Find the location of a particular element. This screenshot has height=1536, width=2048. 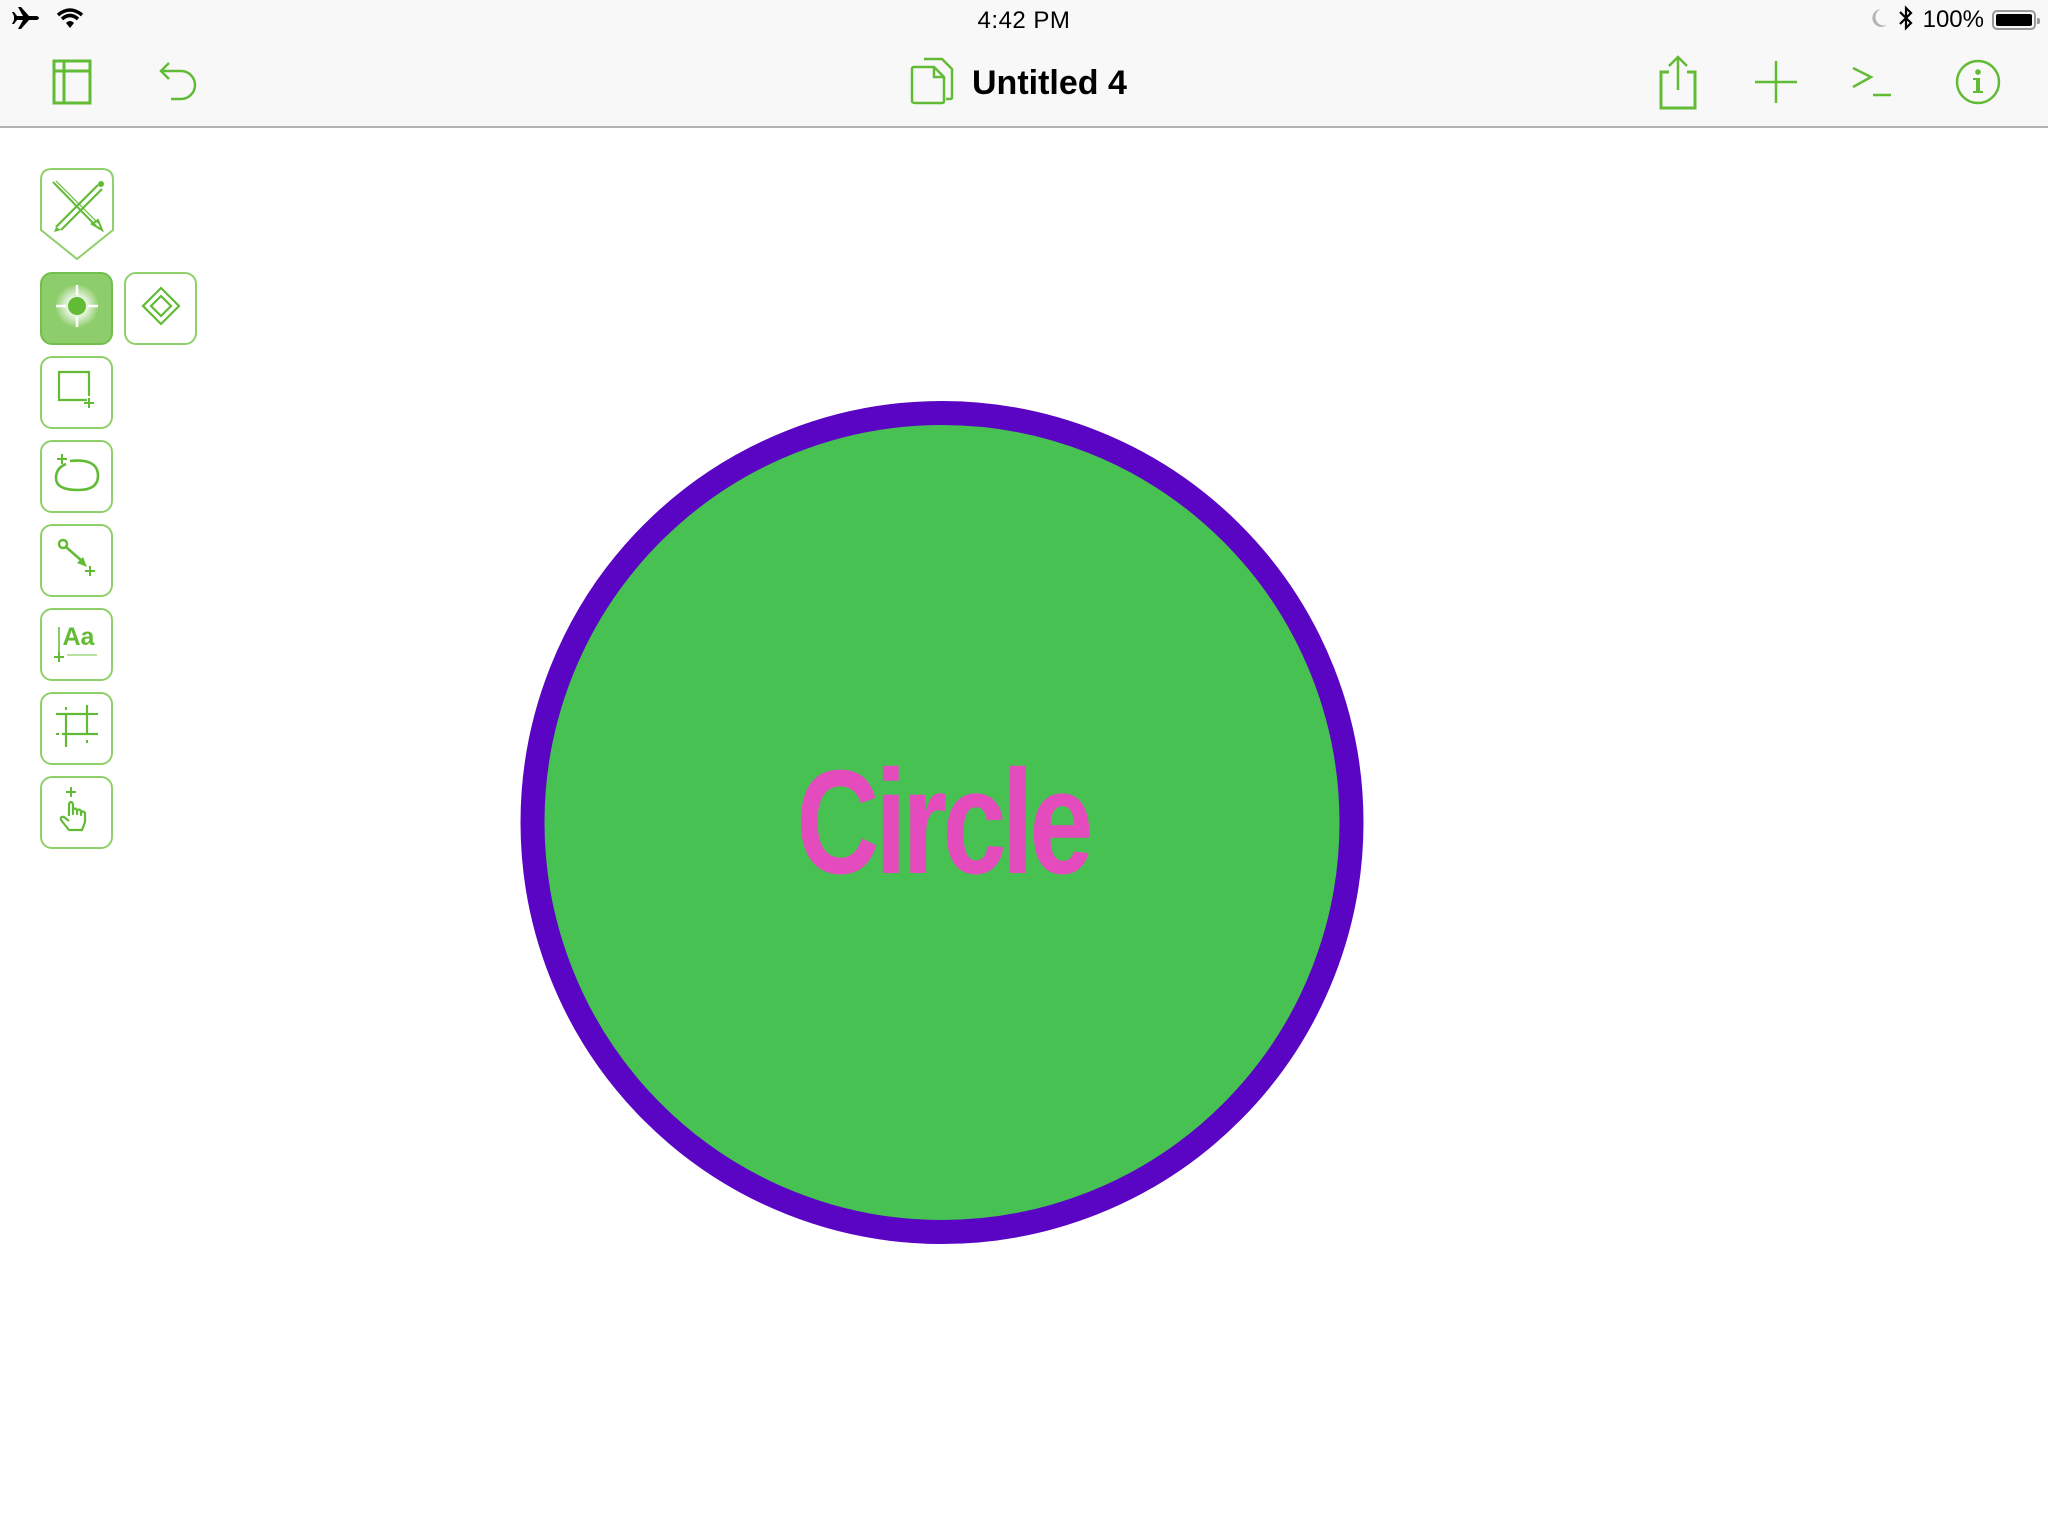

battery-percent: 100% is located at coordinates (1953, 19).